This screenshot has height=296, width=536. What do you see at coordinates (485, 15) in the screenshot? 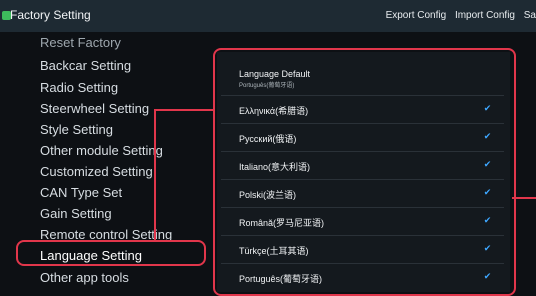
I see `import-config-button: Import Config` at bounding box center [485, 15].